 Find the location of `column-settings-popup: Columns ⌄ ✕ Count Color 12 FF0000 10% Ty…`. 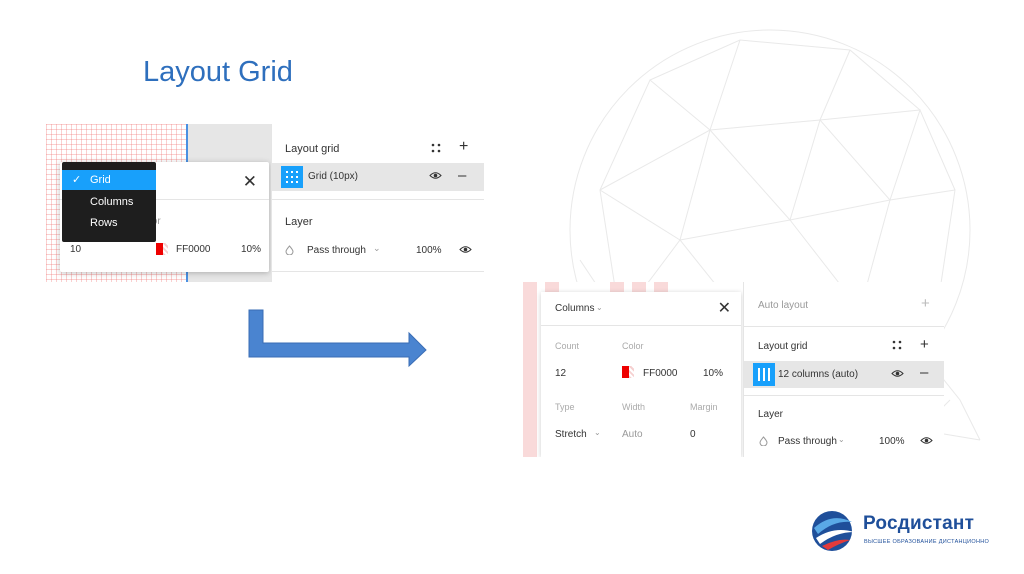

column-settings-popup: Columns ⌄ ✕ Count Color 12 FF0000 10% Ty… is located at coordinates (641, 374).